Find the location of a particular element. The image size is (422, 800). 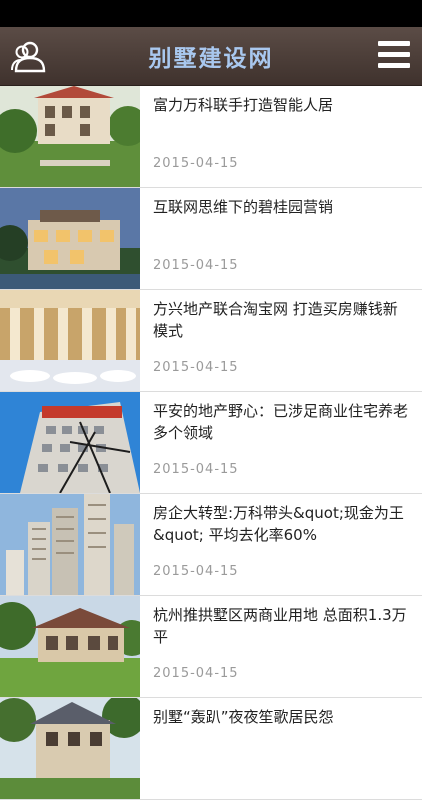

news-title: 平安的地产野心：已涉足商业住宅养老多个领域 is located at coordinates (281, 422).